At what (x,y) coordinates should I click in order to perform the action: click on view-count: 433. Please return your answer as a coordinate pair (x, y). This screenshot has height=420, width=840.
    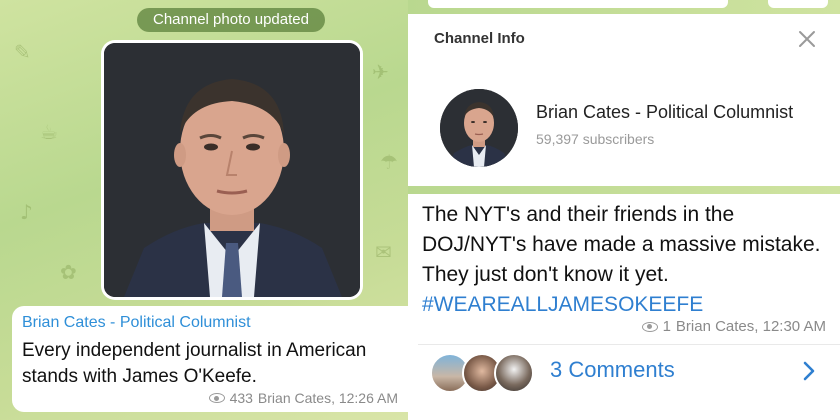
    Looking at the image, I should click on (241, 398).